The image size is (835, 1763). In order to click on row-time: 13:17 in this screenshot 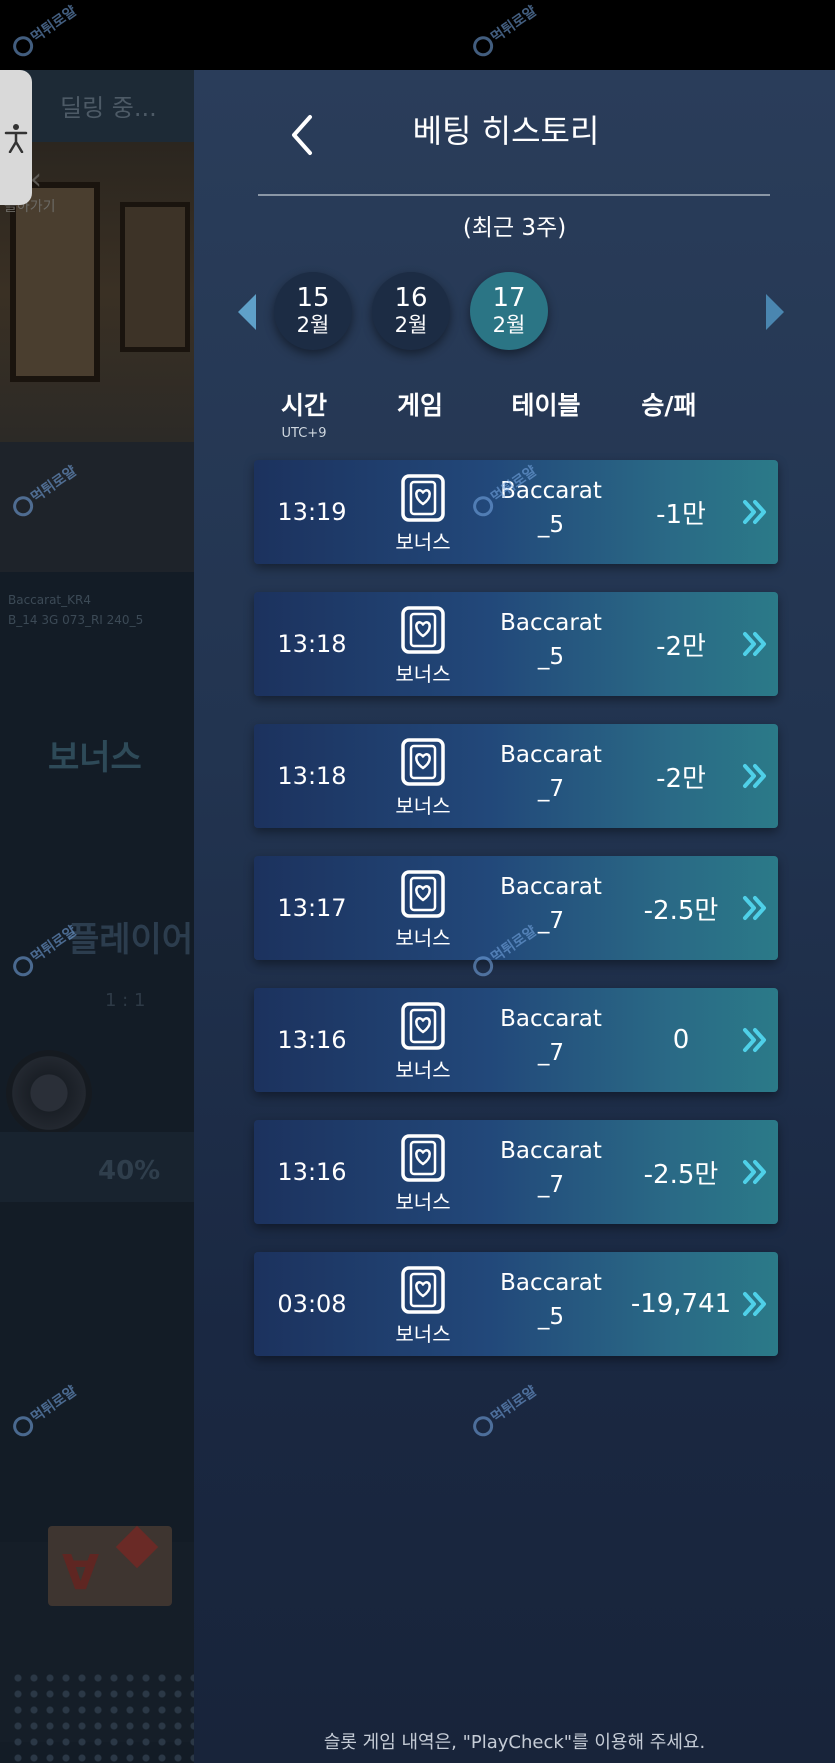, I will do `click(312, 908)`.